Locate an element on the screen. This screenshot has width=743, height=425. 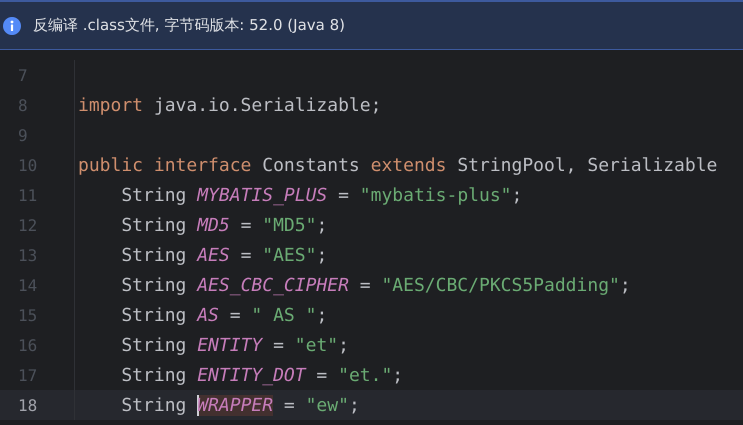
banner-message: 反编译 .class文件, 字节码版本: 52.0 (Java 8) is located at coordinates (189, 25).